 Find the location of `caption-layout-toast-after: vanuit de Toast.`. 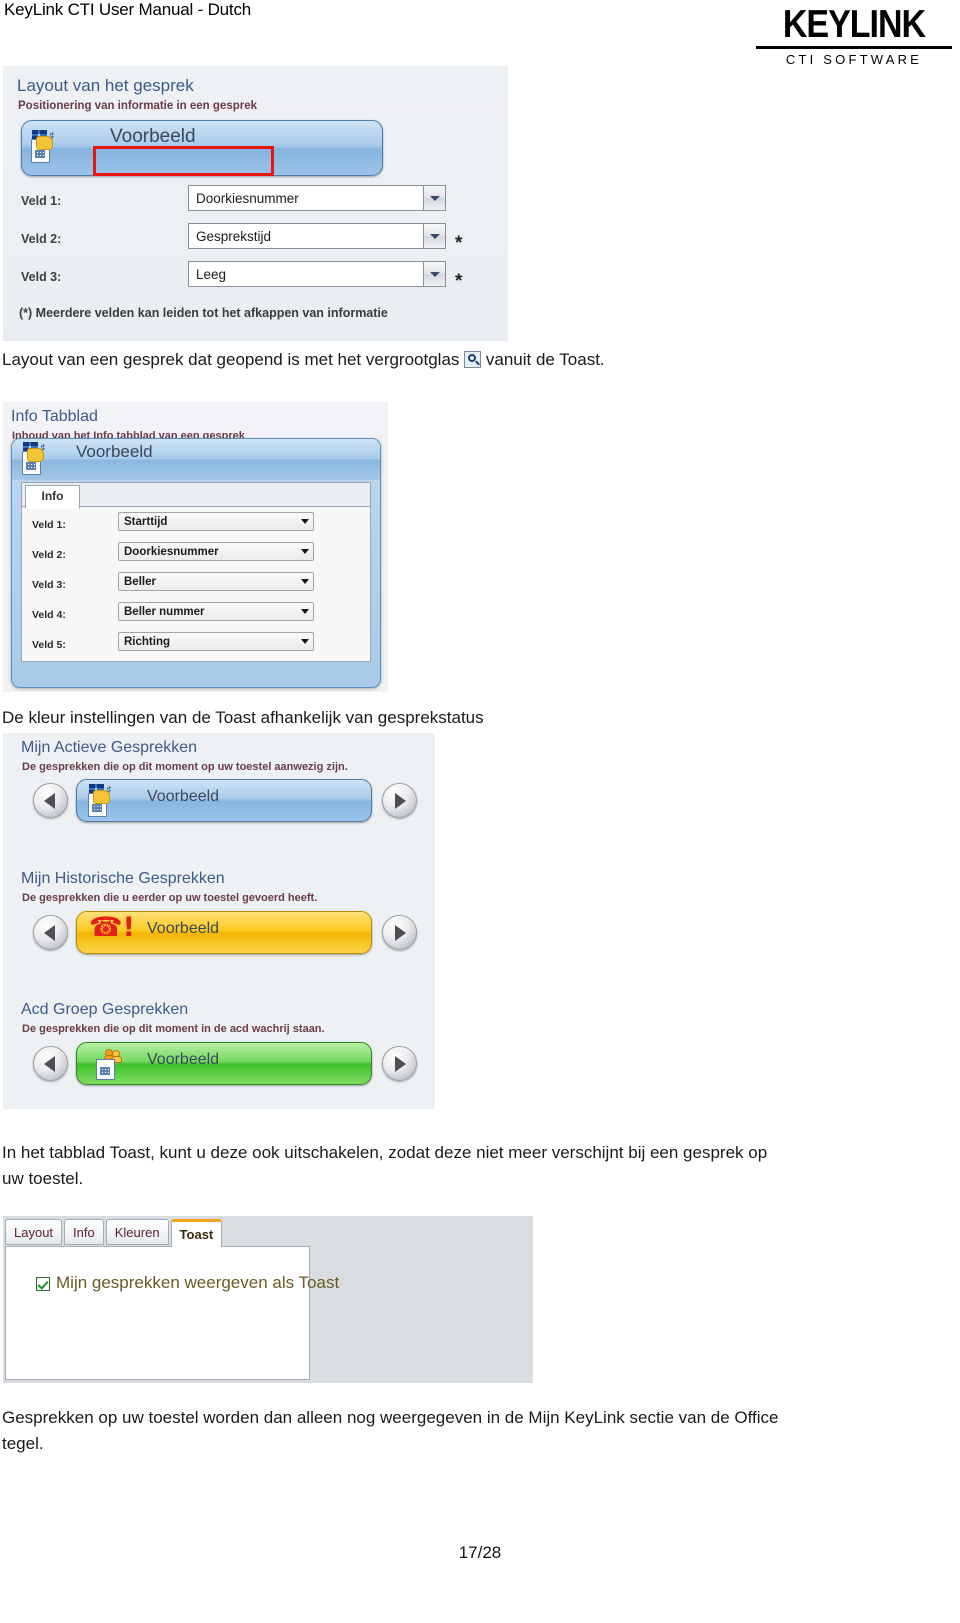

caption-layout-toast-after: vanuit de Toast. is located at coordinates (545, 359).